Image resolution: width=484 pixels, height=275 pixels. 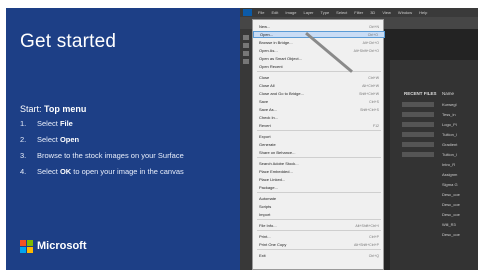 I want to click on file-menu-item: Save Ctrl+S, so click(x=319, y=101).